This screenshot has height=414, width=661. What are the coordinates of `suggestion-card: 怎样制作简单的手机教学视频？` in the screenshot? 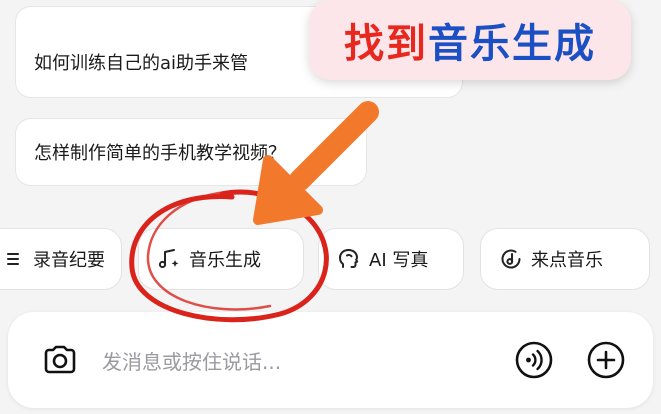 It's located at (191, 152).